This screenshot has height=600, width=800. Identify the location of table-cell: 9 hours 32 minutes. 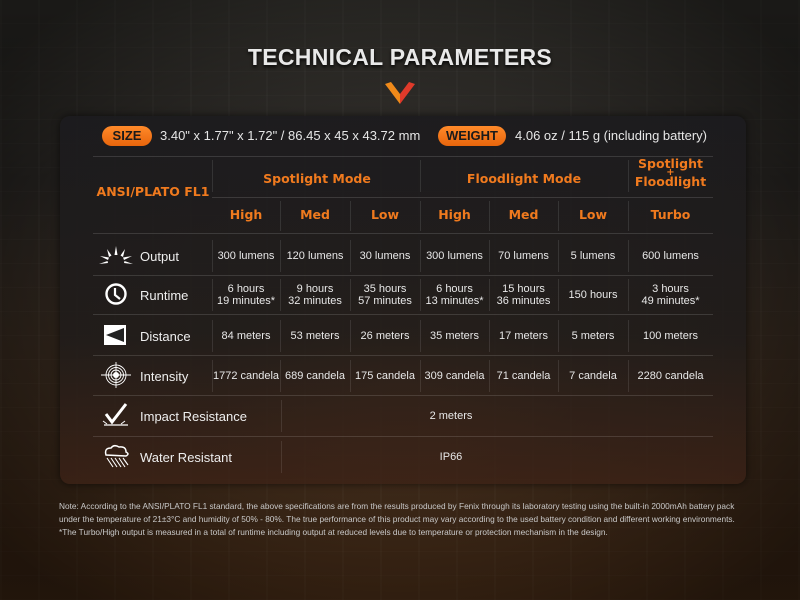
(315, 295).